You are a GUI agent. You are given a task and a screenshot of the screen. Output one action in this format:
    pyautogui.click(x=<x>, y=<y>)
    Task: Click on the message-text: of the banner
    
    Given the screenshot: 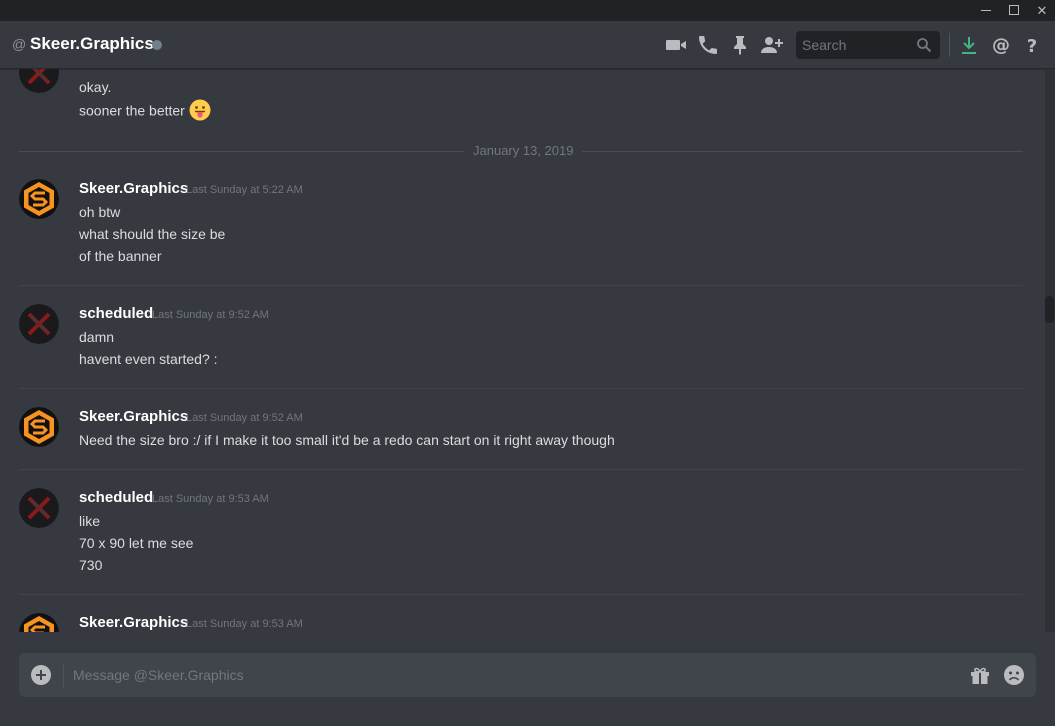 What is the action you would take?
    pyautogui.click(x=120, y=256)
    